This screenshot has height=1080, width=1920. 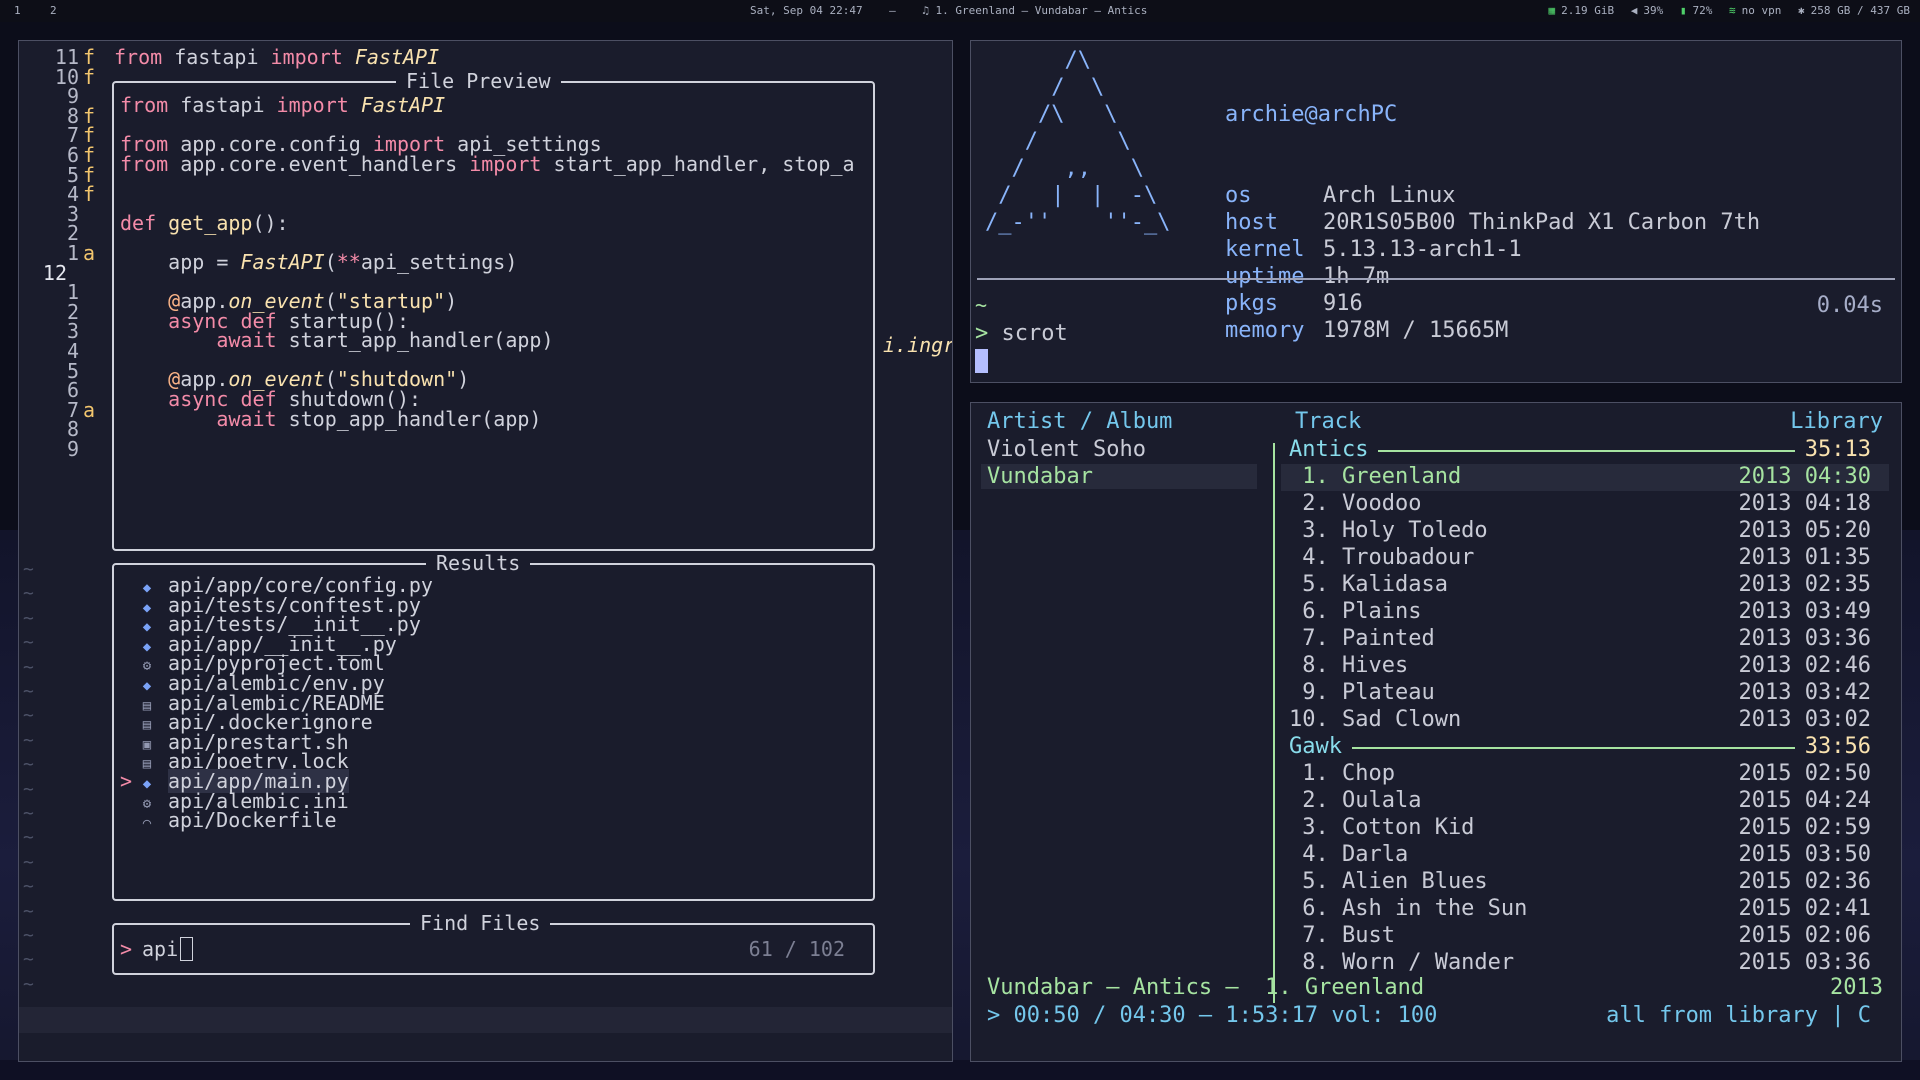 I want to click on track-header: Track, so click(x=1328, y=421).